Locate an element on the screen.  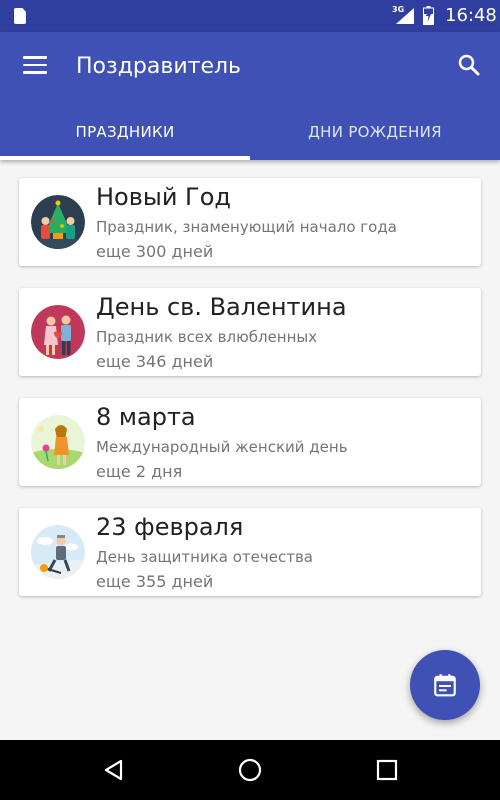
search-icon is located at coordinates (469, 65).